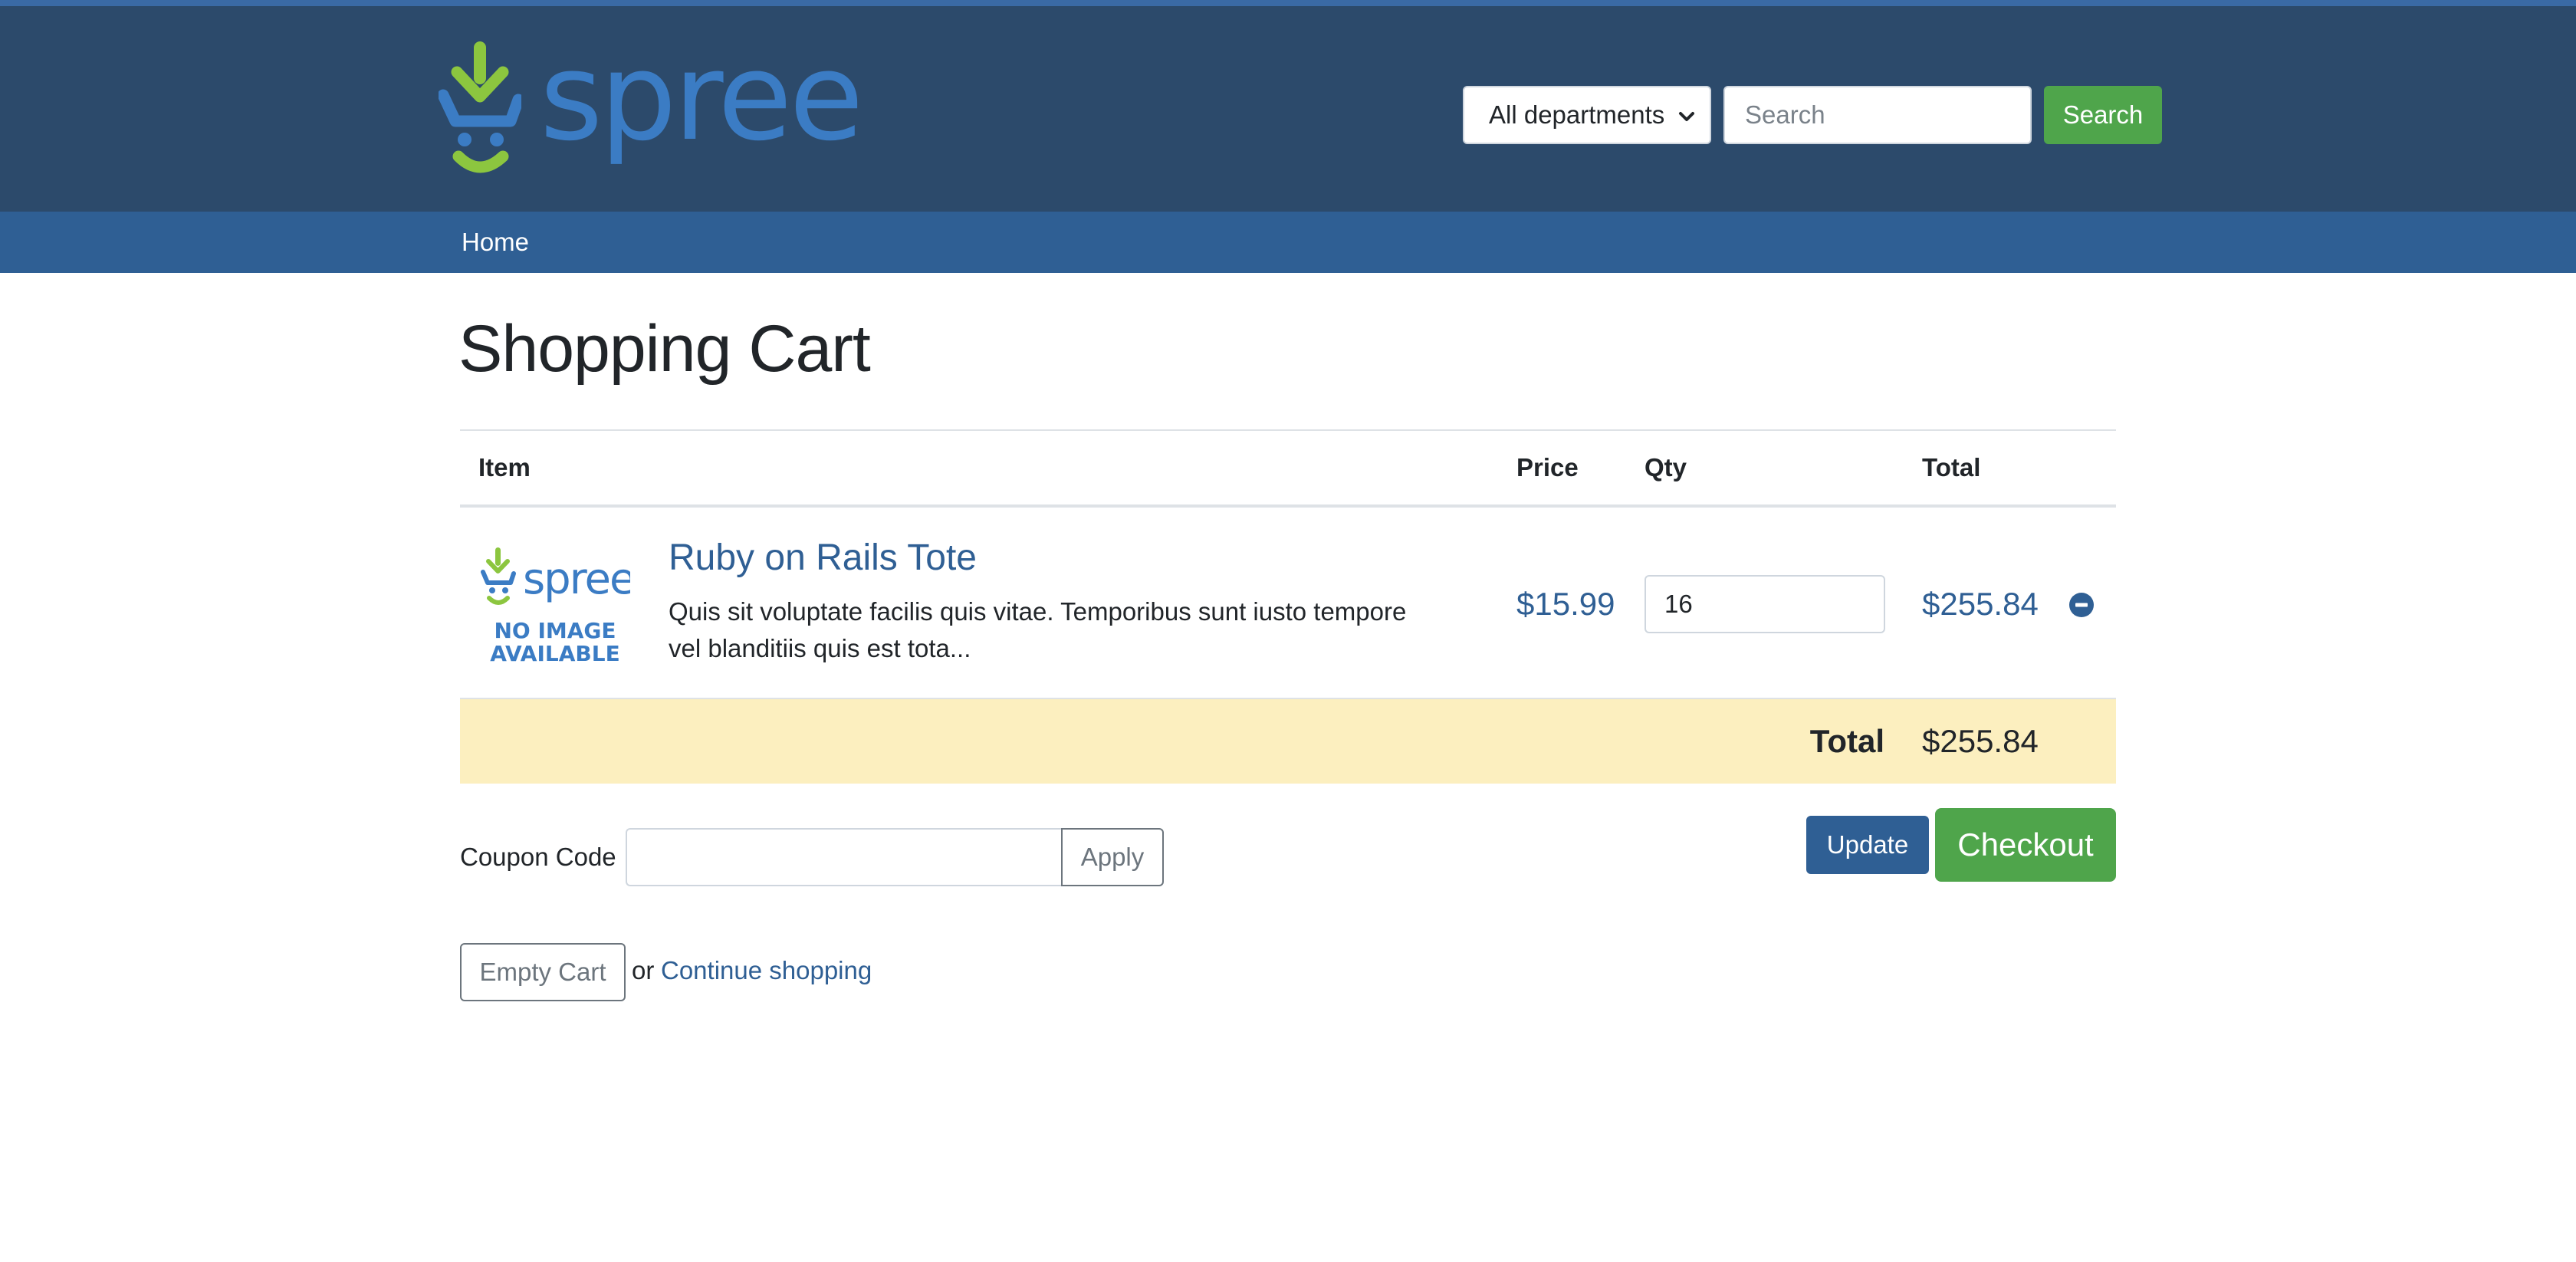  I want to click on product-thumbnail: spree NO IMAGE AVAILABLE, so click(555, 605).